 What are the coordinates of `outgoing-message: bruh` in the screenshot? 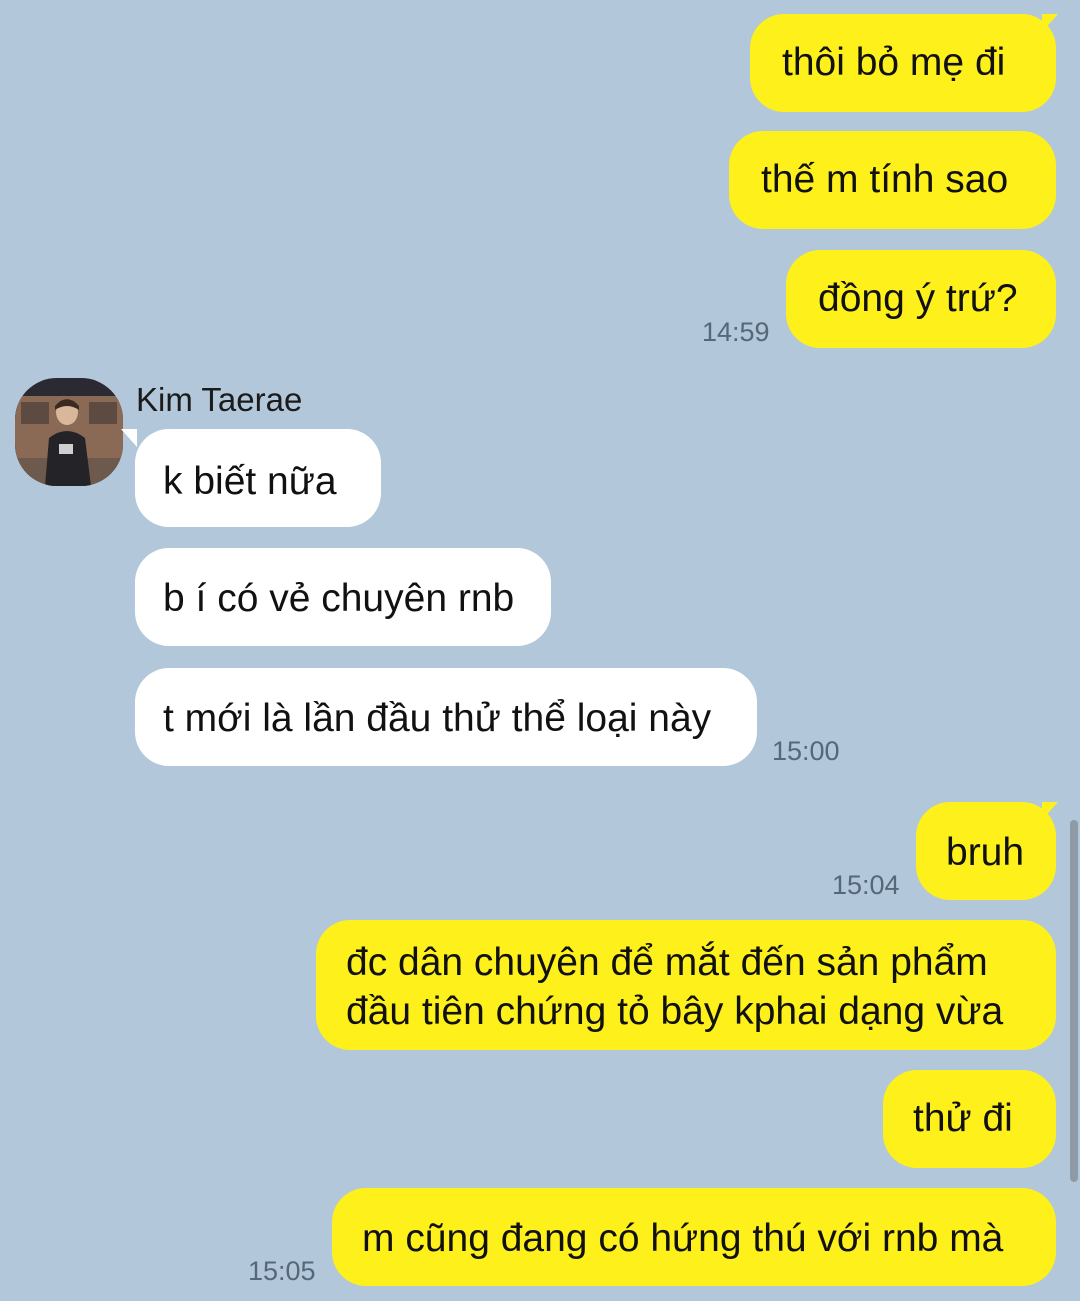 It's located at (986, 851).